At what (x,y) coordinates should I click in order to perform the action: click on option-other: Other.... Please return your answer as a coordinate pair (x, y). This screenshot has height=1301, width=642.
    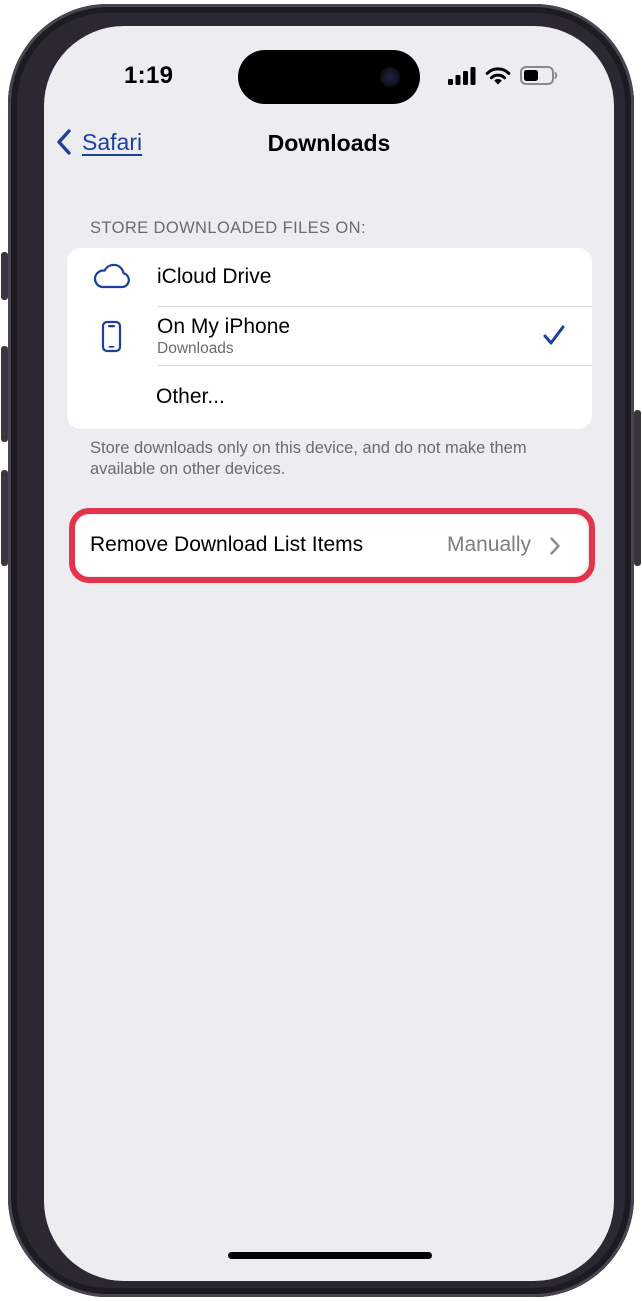
    Looking at the image, I should click on (329, 397).